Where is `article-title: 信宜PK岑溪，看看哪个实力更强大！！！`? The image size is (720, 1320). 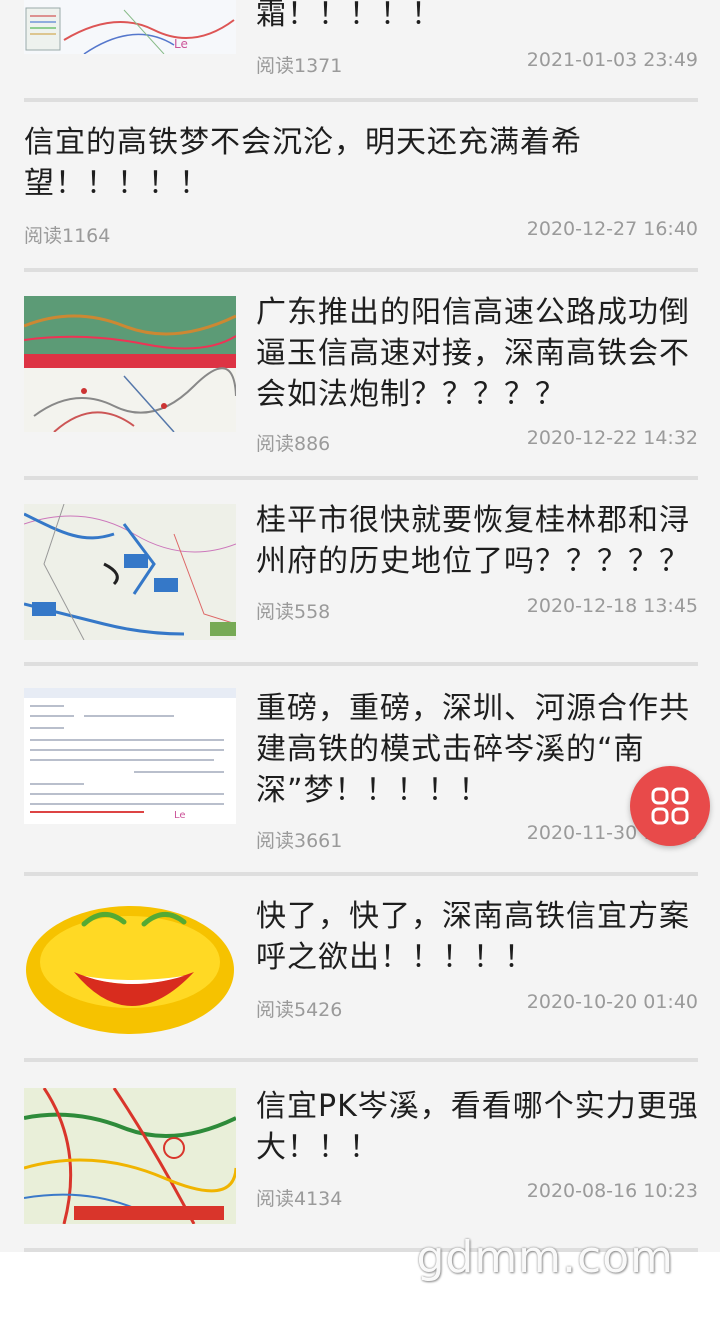 article-title: 信宜PK岑溪，看看哪个实力更强大！！！ is located at coordinates (479, 1127).